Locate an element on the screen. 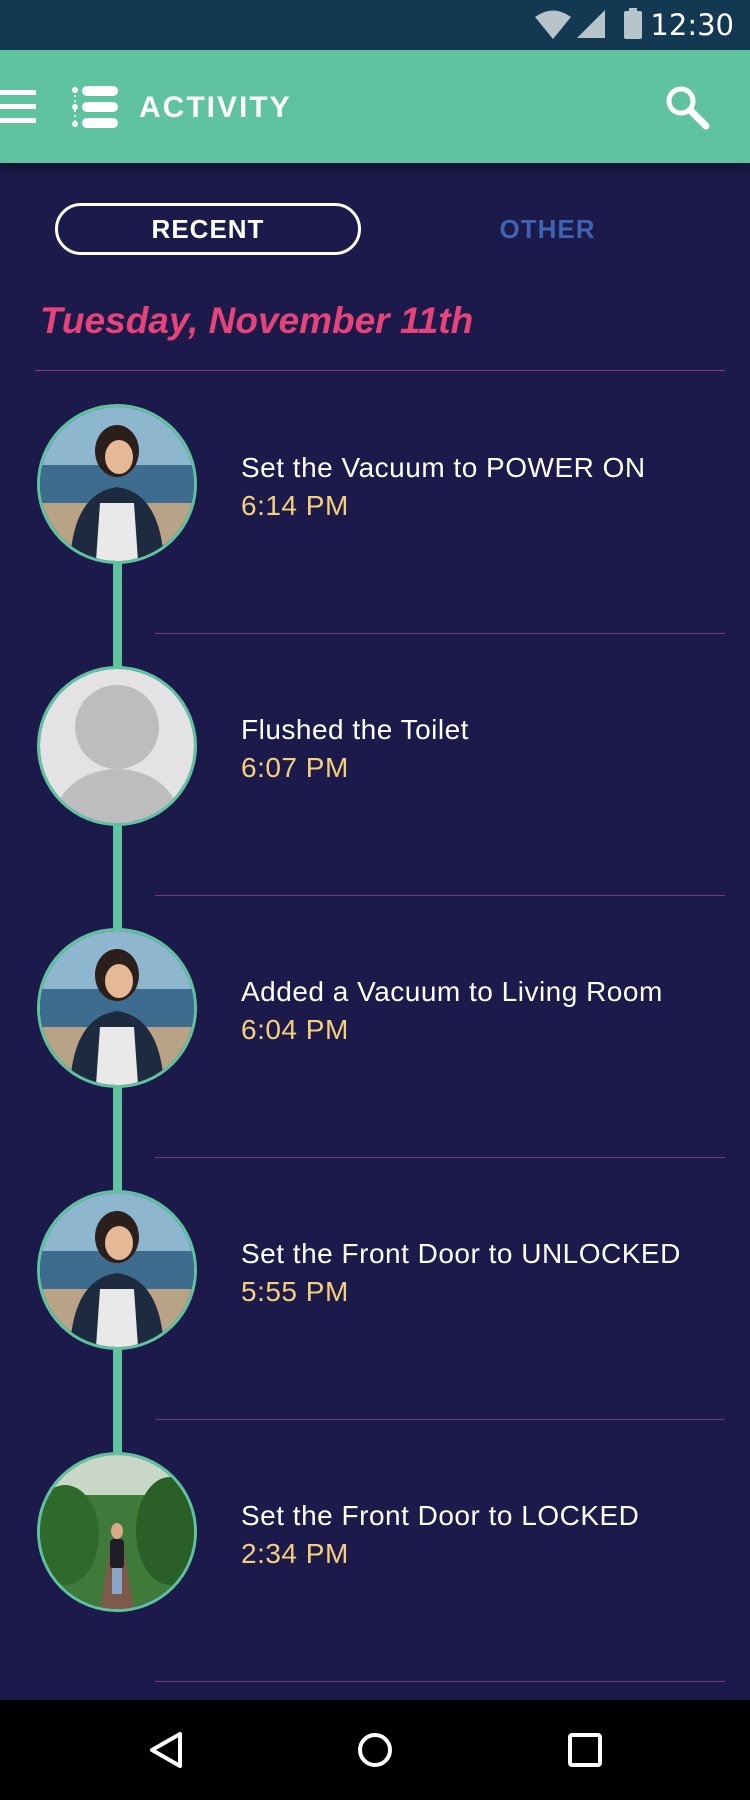 This screenshot has width=750, height=1800. activity-time: 6:07 PM is located at coordinates (295, 767).